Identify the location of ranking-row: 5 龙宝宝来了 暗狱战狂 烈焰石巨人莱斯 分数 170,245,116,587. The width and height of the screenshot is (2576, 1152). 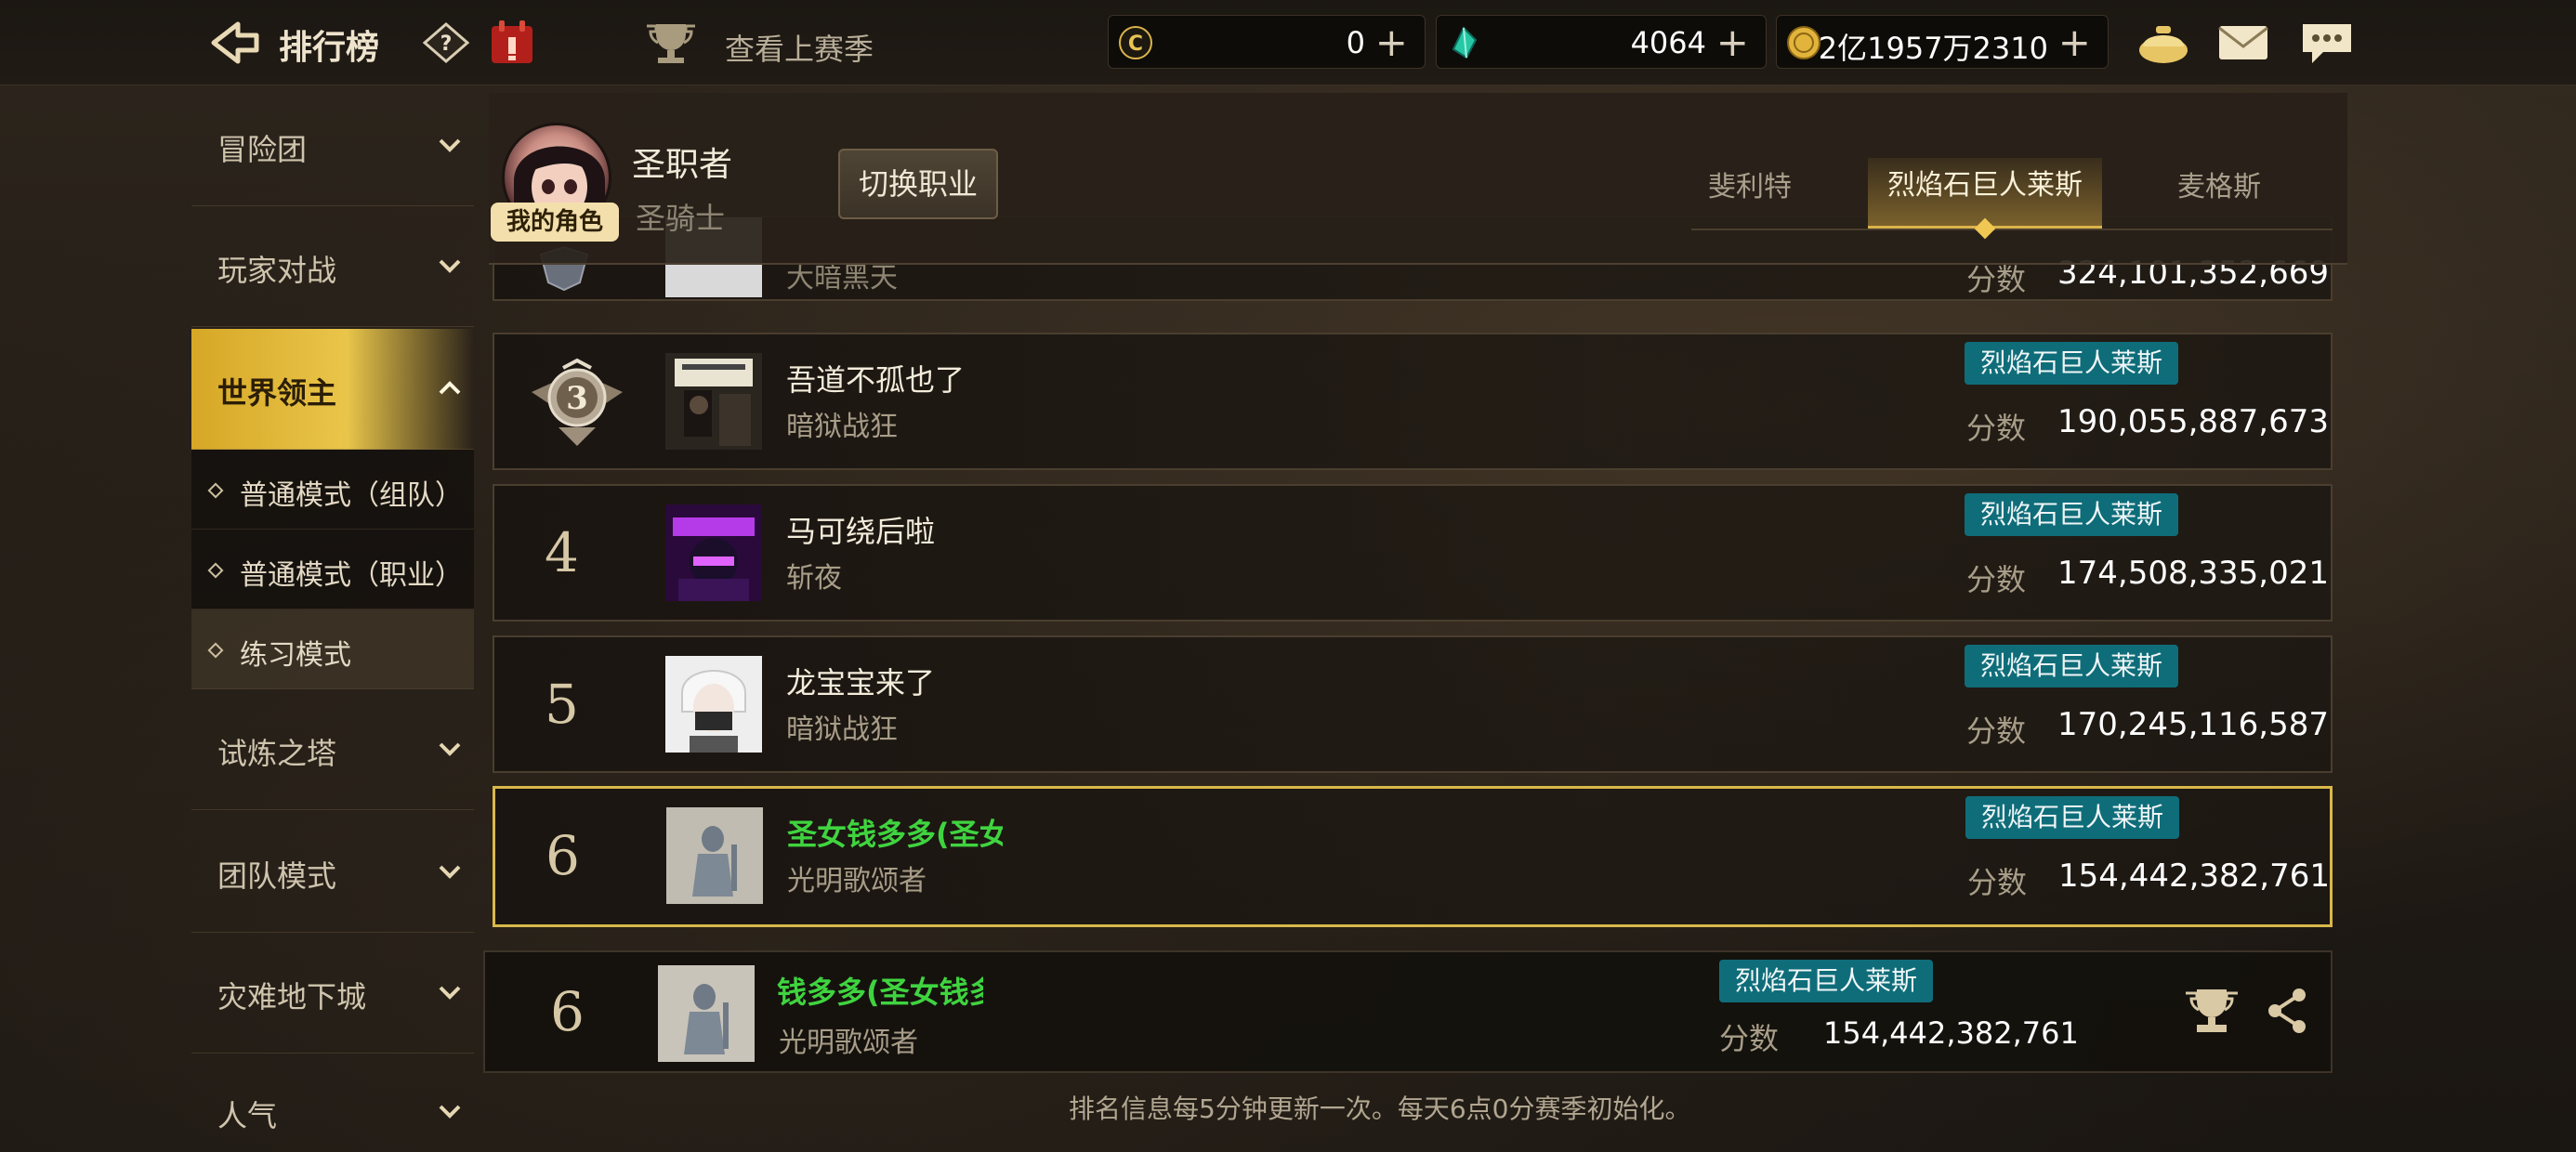
(1413, 704).